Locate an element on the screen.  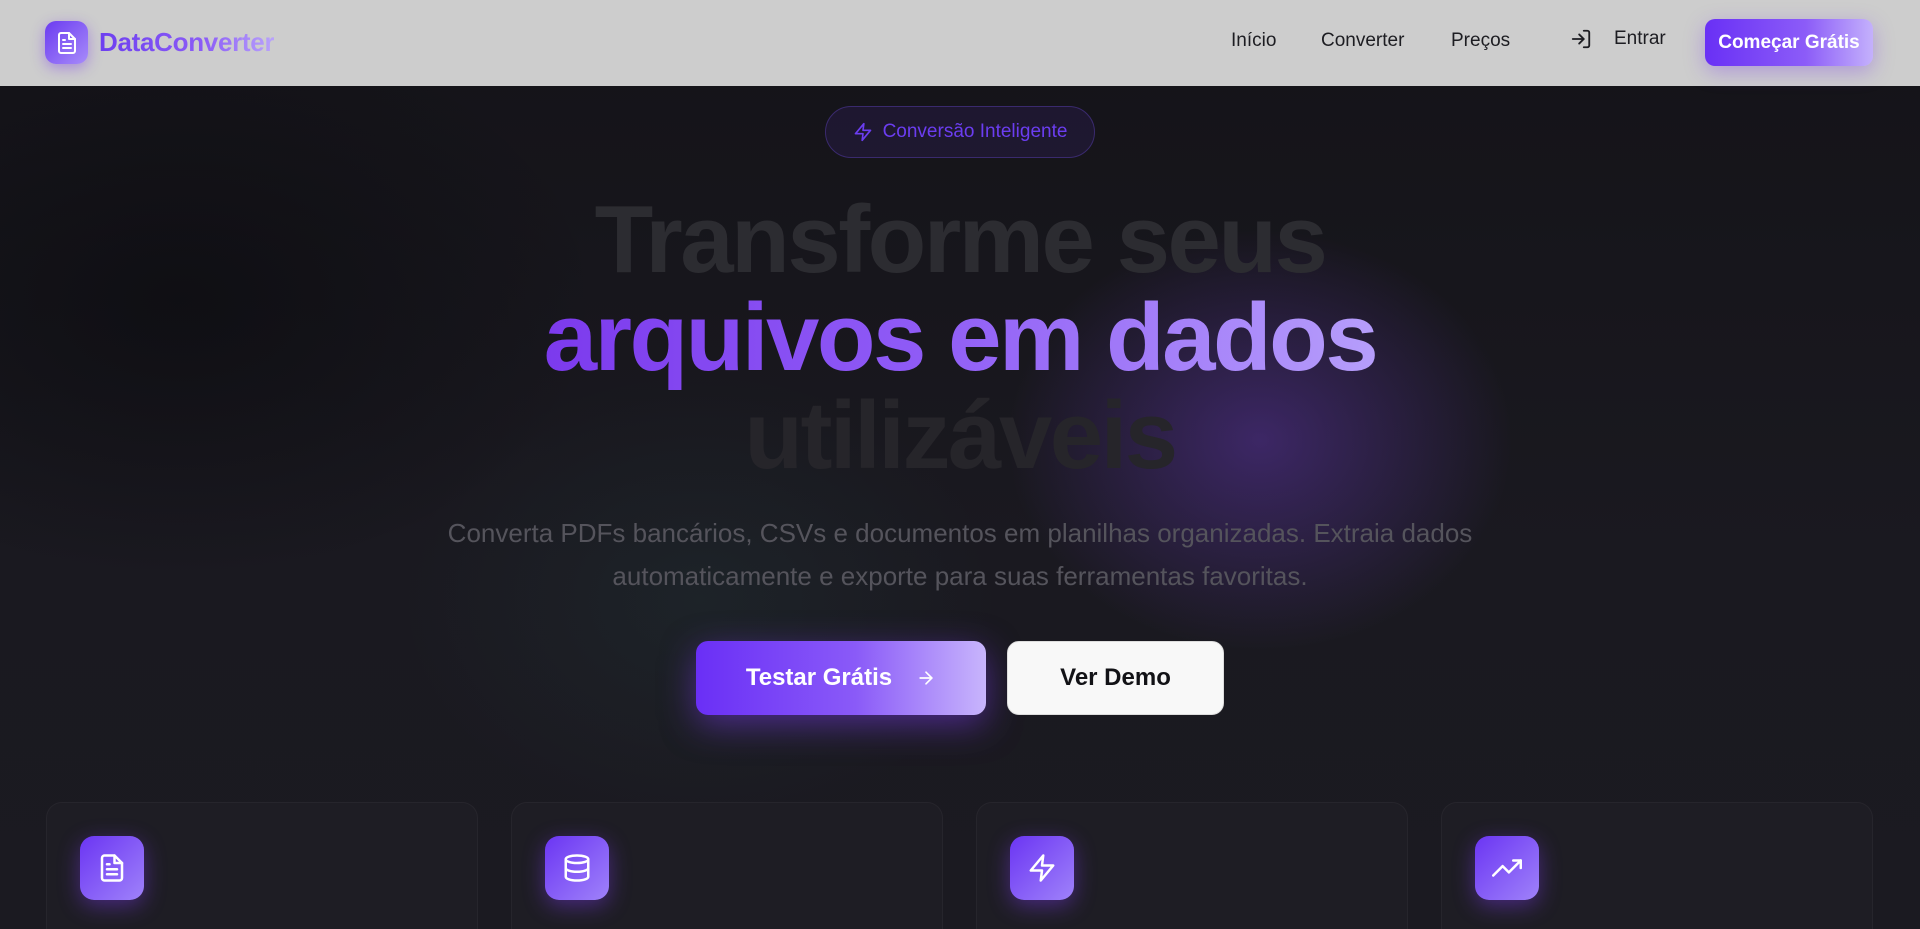
login-link: Entrar is located at coordinates (1618, 39).